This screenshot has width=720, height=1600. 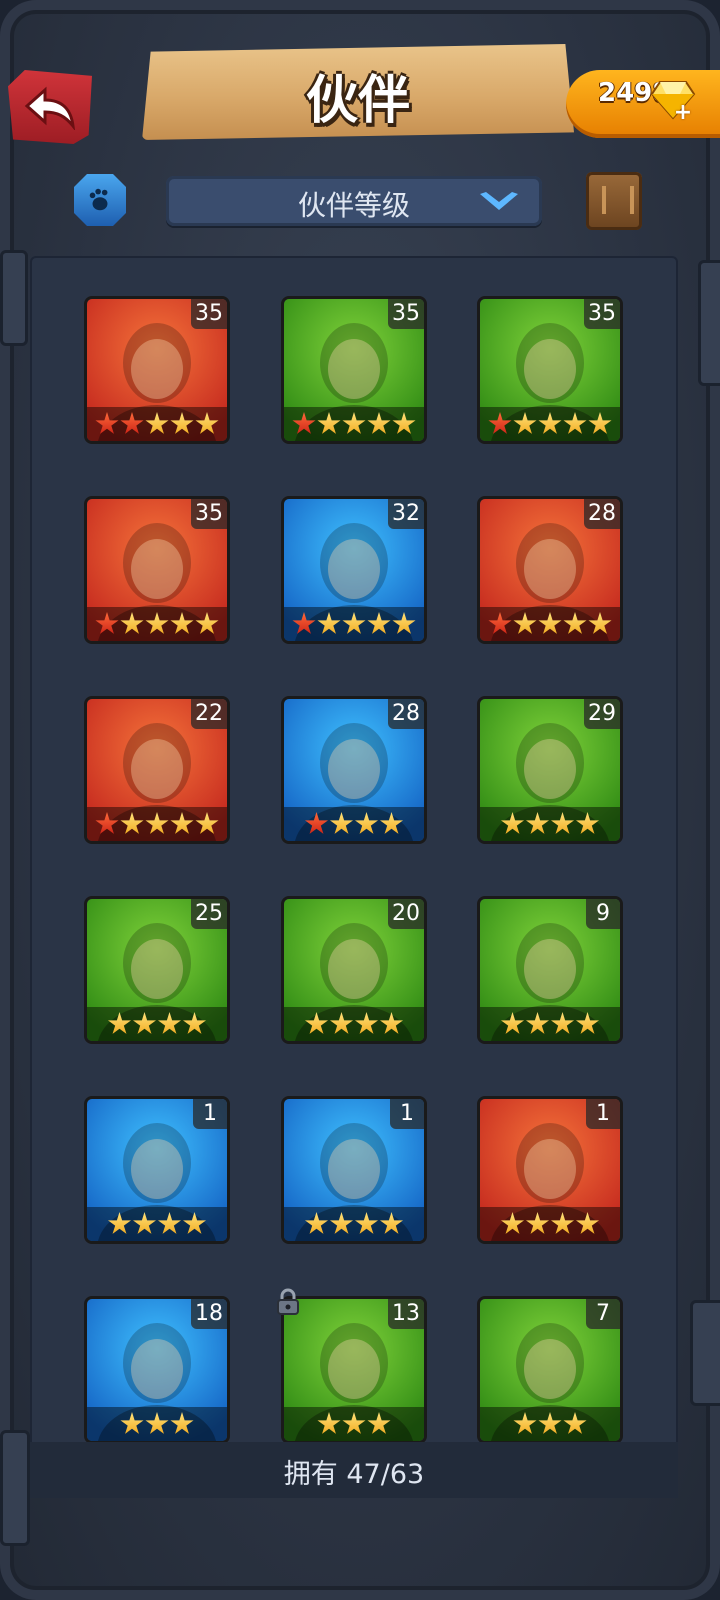 I want to click on footer-bar: 拥有 47/63, so click(x=354, y=1470).